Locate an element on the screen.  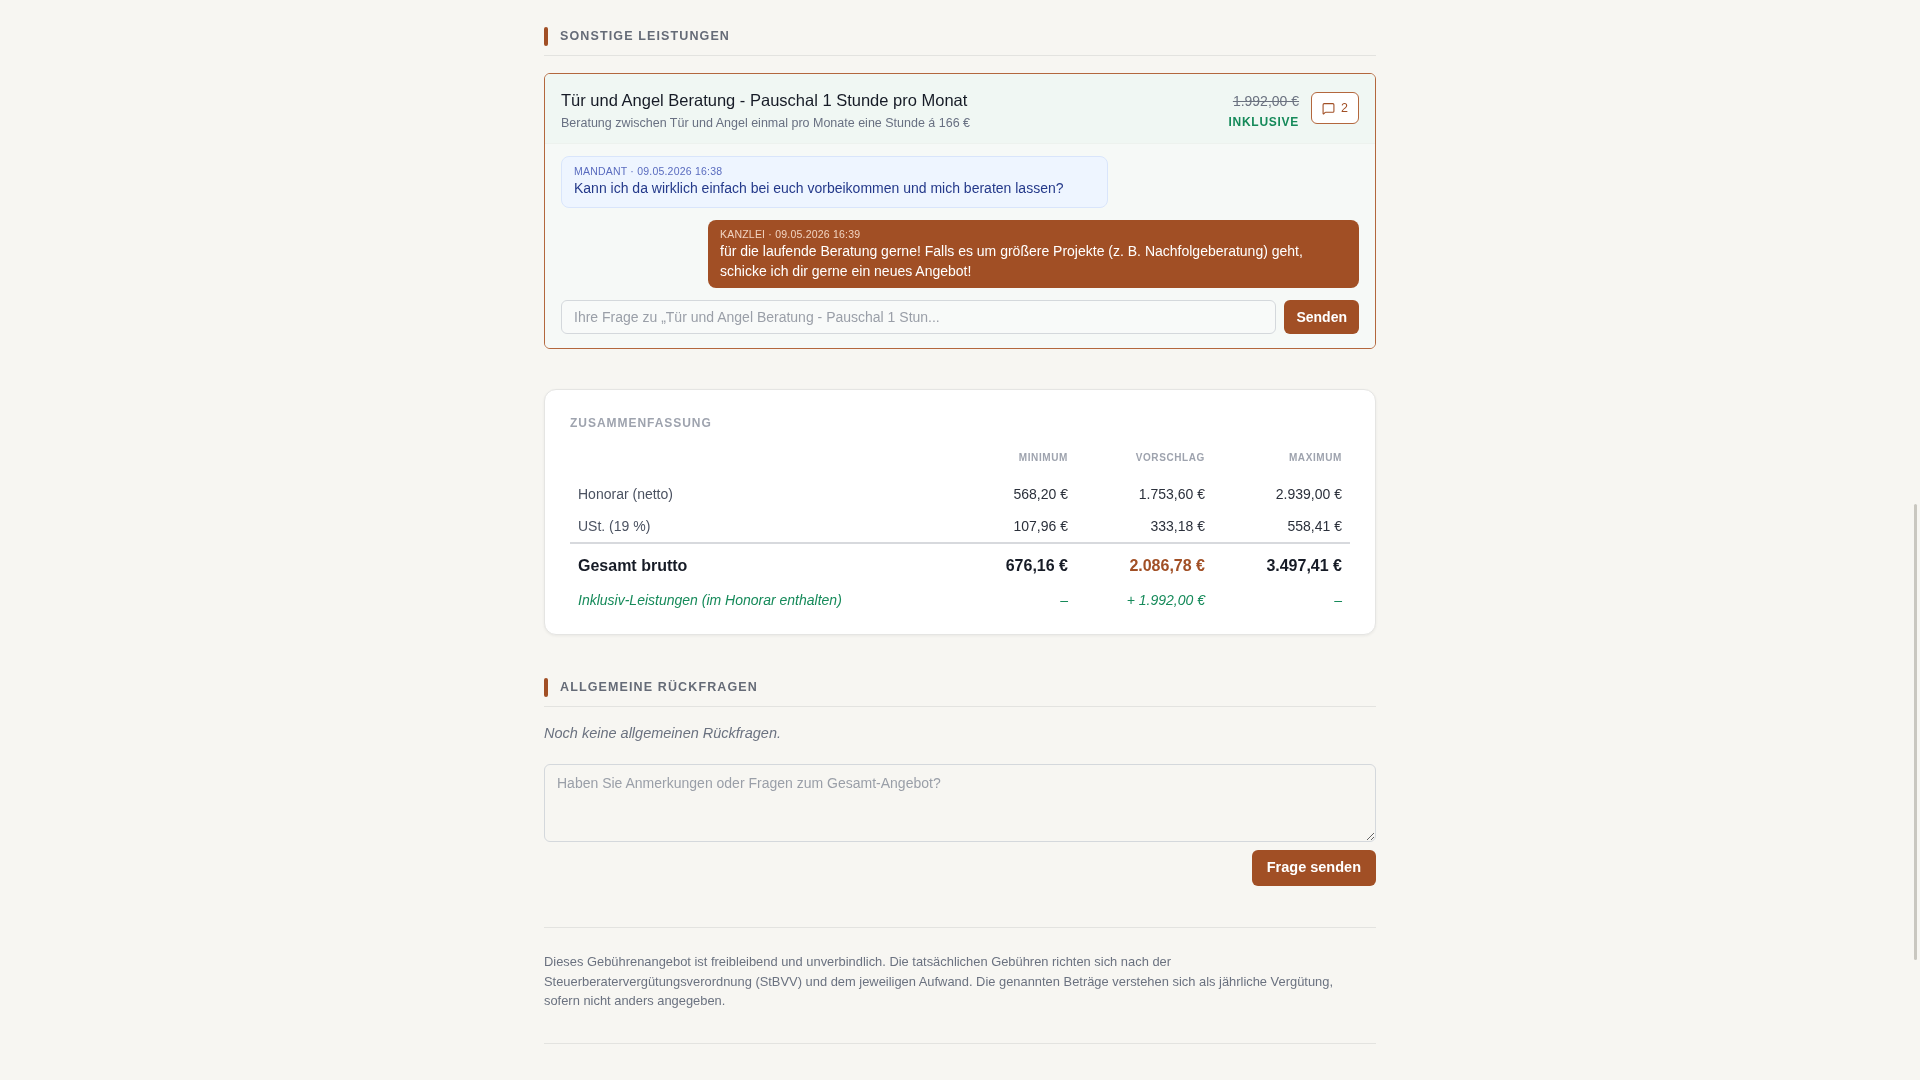
disclaimer-text: Dieses Gebührenangebot ist freibleibend und unverbindlich. Die tatsächlichen Gebühren richten sich nach der Steuerberatervergütungsverordnung (StBVV) und dem jeweiligen Aufwand. Die genannten Beträge verstehen sich als jährliche Vergütung, sofern nicht anders angegeben. is located at coordinates (939, 981).